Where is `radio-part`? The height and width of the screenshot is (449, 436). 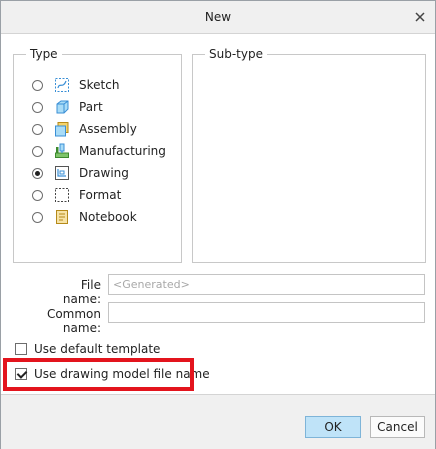 radio-part is located at coordinates (37, 107).